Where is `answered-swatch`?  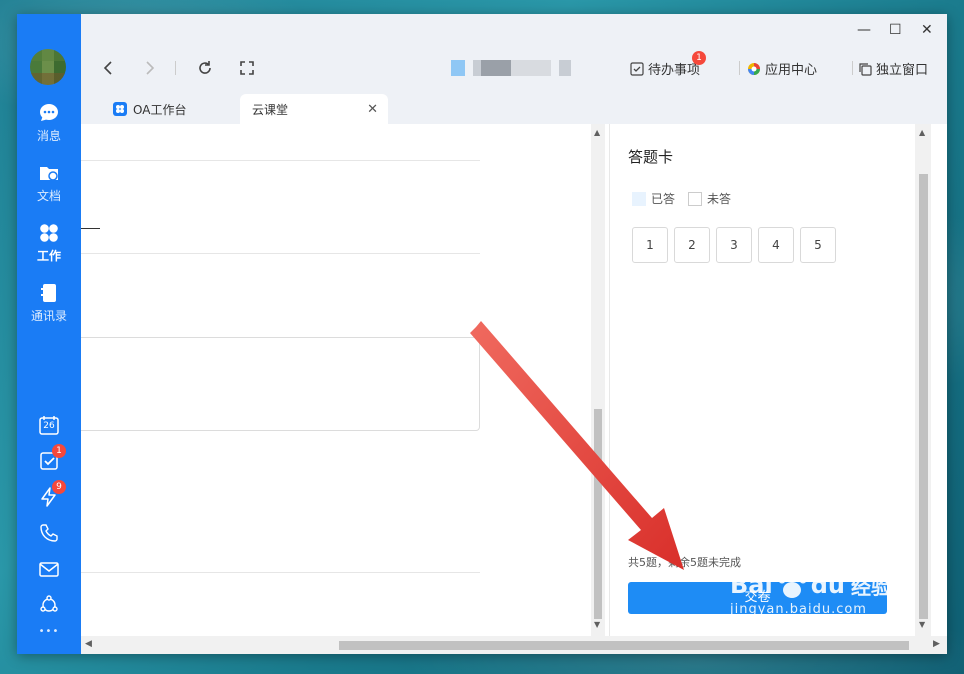
answered-swatch is located at coordinates (639, 198).